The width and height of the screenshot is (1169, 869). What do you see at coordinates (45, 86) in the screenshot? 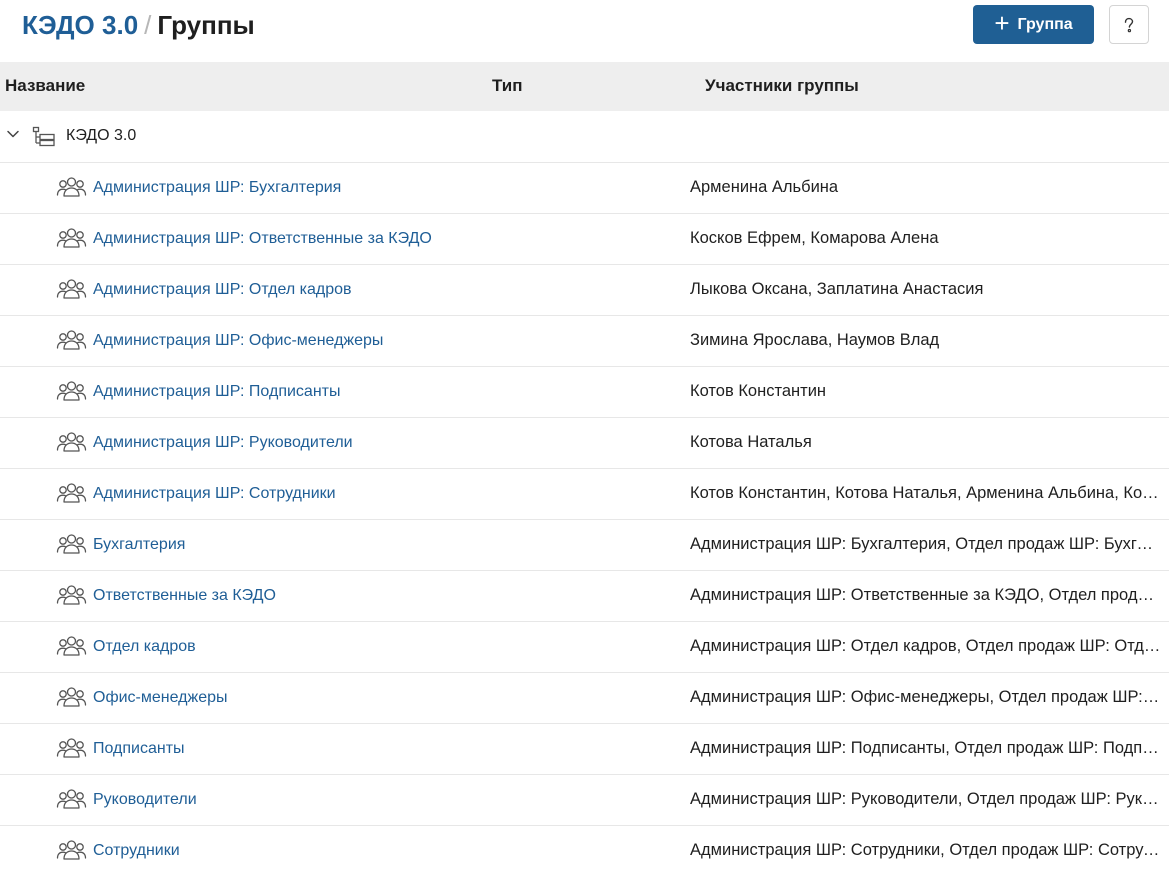
I see `column-header-name: Название` at bounding box center [45, 86].